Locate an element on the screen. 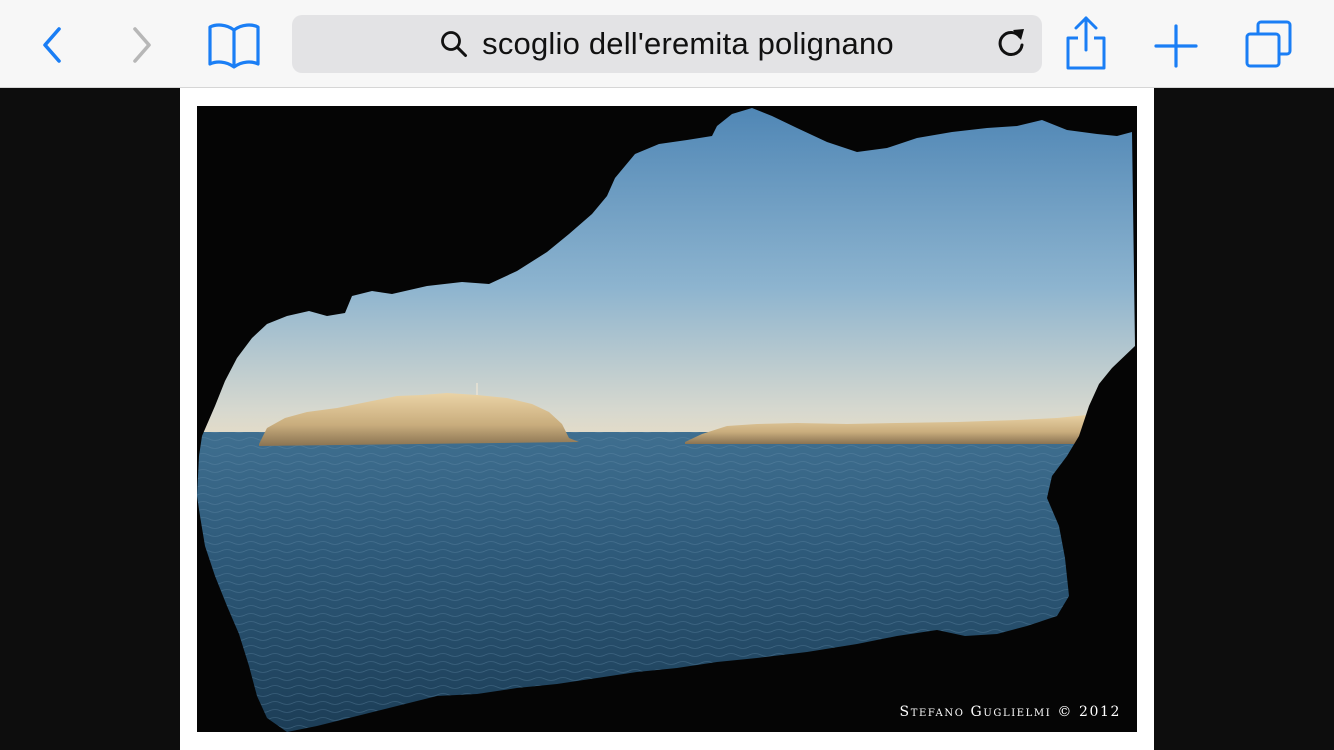  tabs-button is located at coordinates (1269, 45).